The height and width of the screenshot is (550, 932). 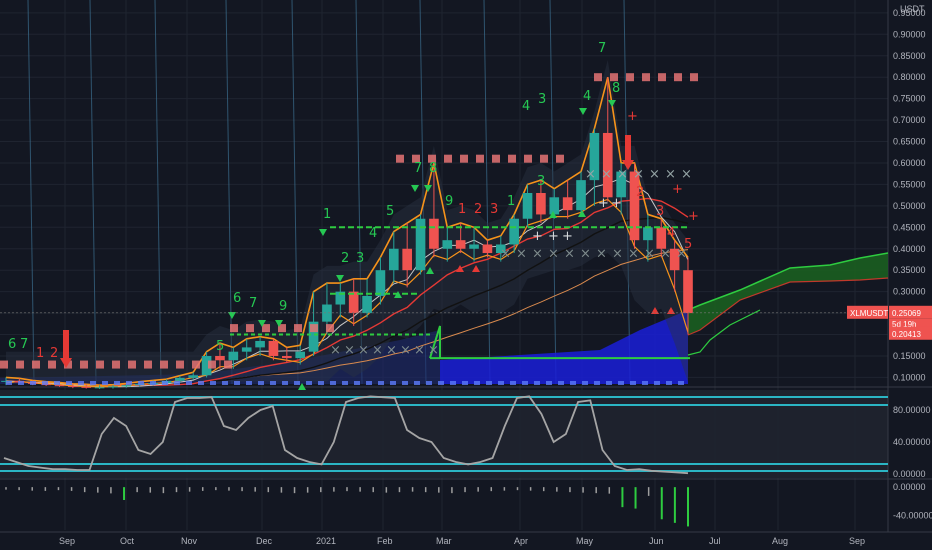 I want to click on time-tick-label: Aug, so click(x=780, y=541).